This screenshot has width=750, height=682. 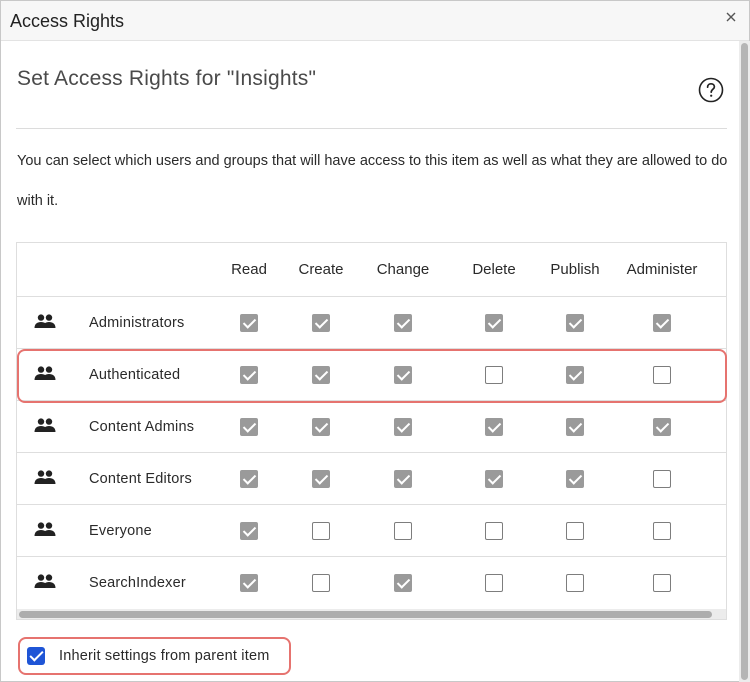 I want to click on dialog-titlebar: Access Rights, so click(x=375, y=21).